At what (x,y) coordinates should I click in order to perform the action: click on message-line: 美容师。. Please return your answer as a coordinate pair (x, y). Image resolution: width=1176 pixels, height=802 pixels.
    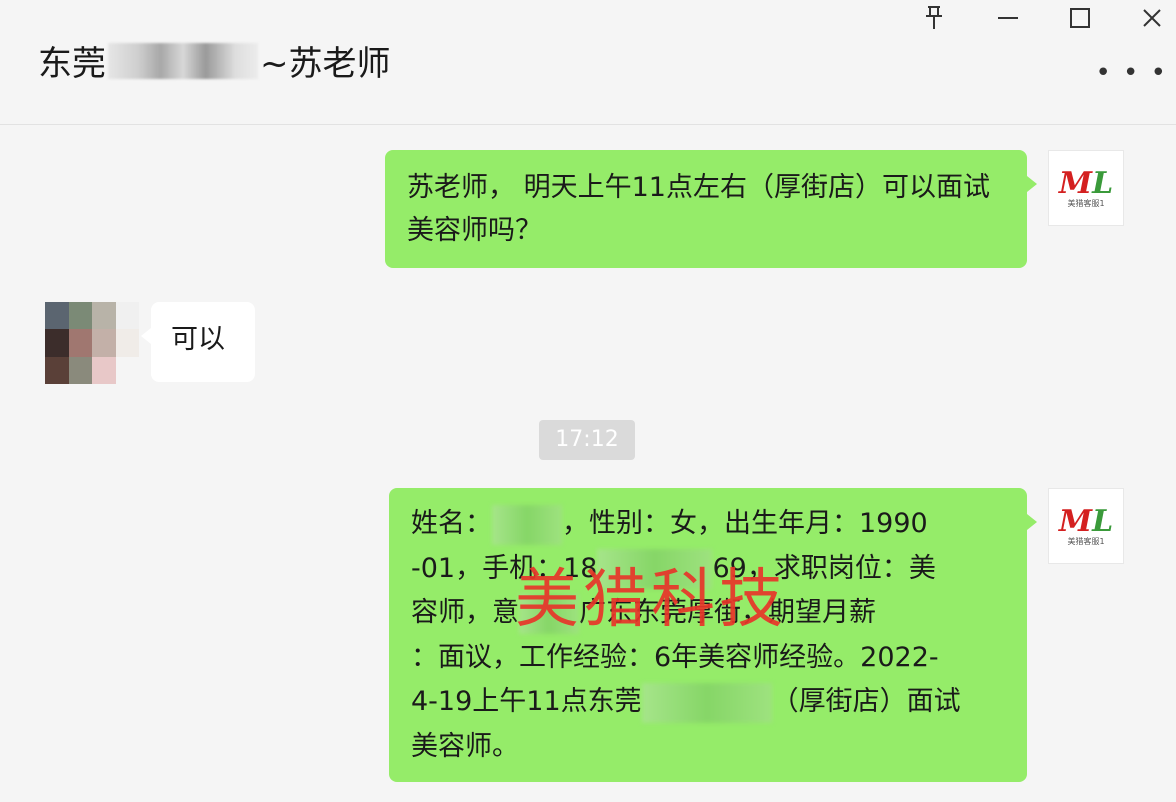
    Looking at the image, I should click on (465, 746).